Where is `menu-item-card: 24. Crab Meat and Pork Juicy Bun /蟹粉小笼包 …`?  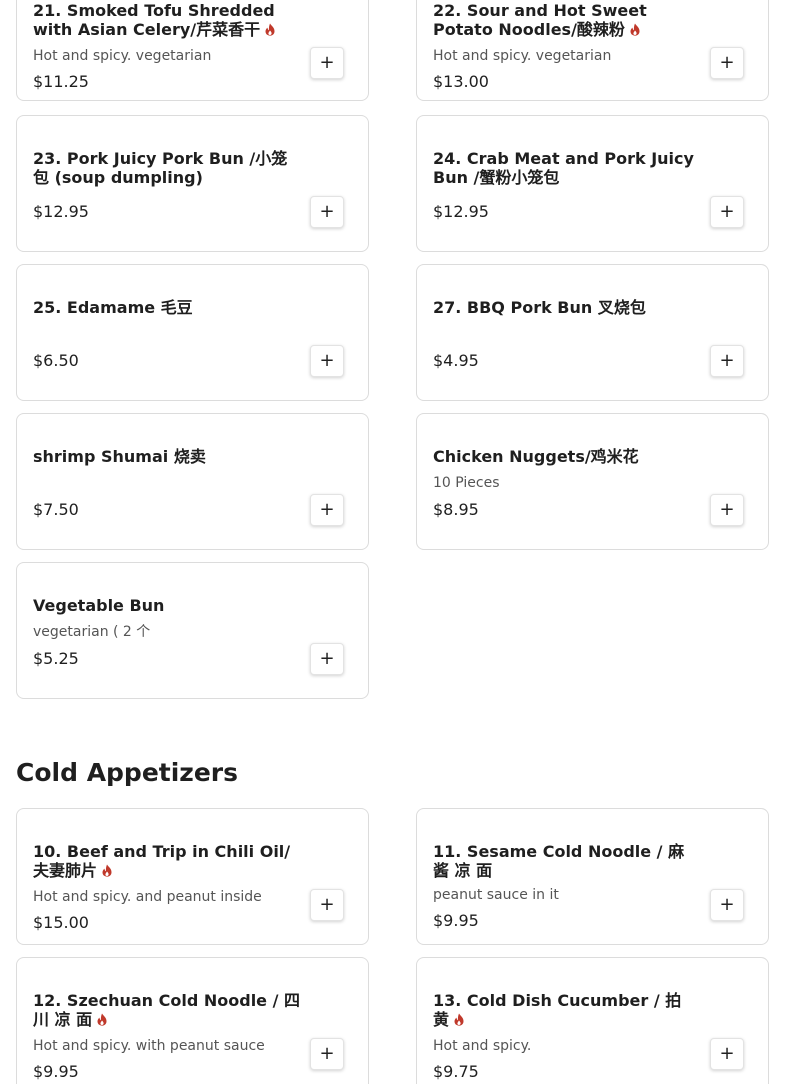 menu-item-card: 24. Crab Meat and Pork Juicy Bun /蟹粉小笼包 … is located at coordinates (592, 183).